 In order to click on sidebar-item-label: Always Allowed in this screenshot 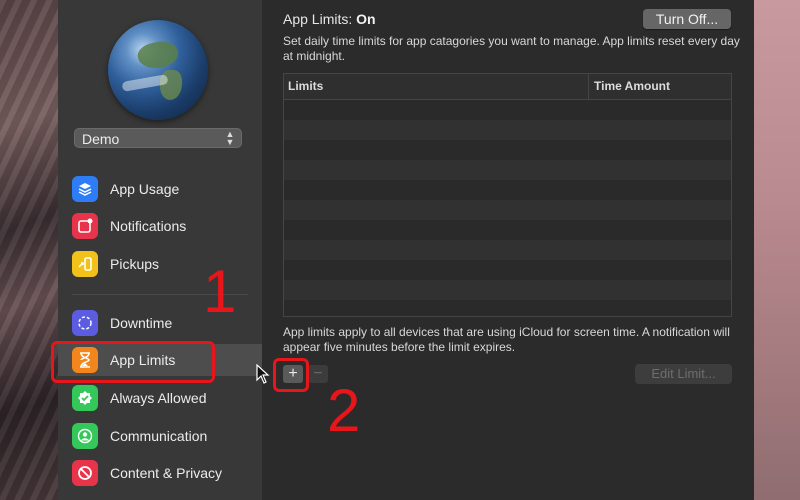, I will do `click(158, 398)`.